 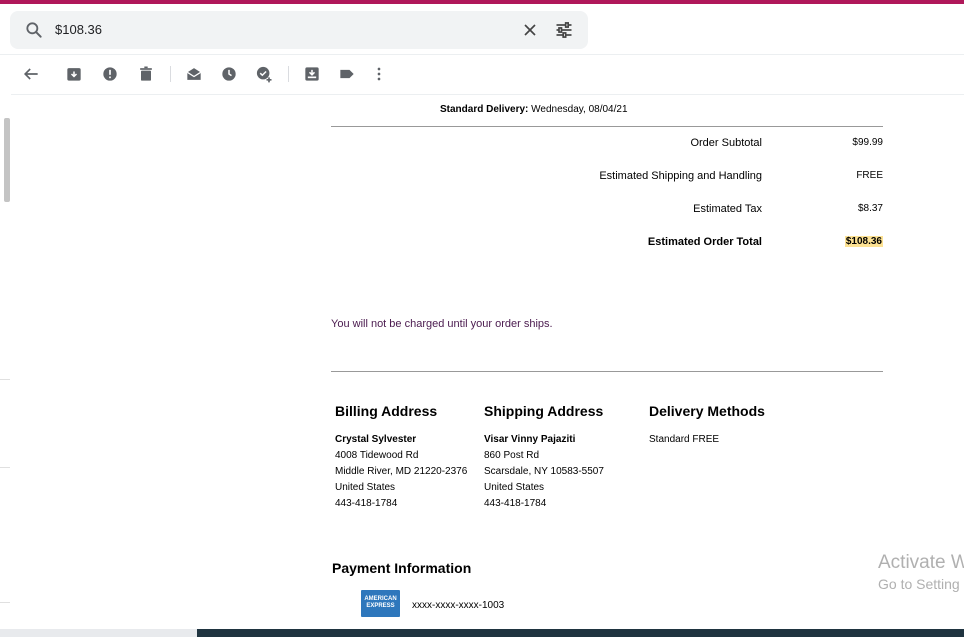 What do you see at coordinates (530, 30) in the screenshot?
I see `close-icon` at bounding box center [530, 30].